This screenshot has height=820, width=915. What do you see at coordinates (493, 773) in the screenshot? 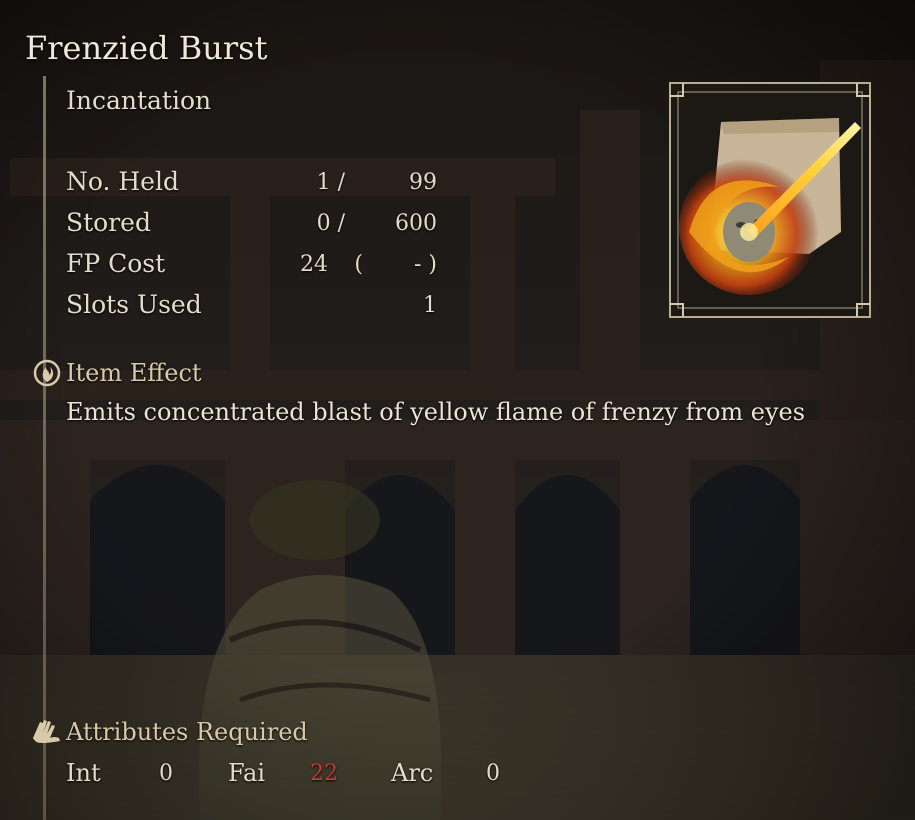
I see `attr-value-arc: 0` at bounding box center [493, 773].